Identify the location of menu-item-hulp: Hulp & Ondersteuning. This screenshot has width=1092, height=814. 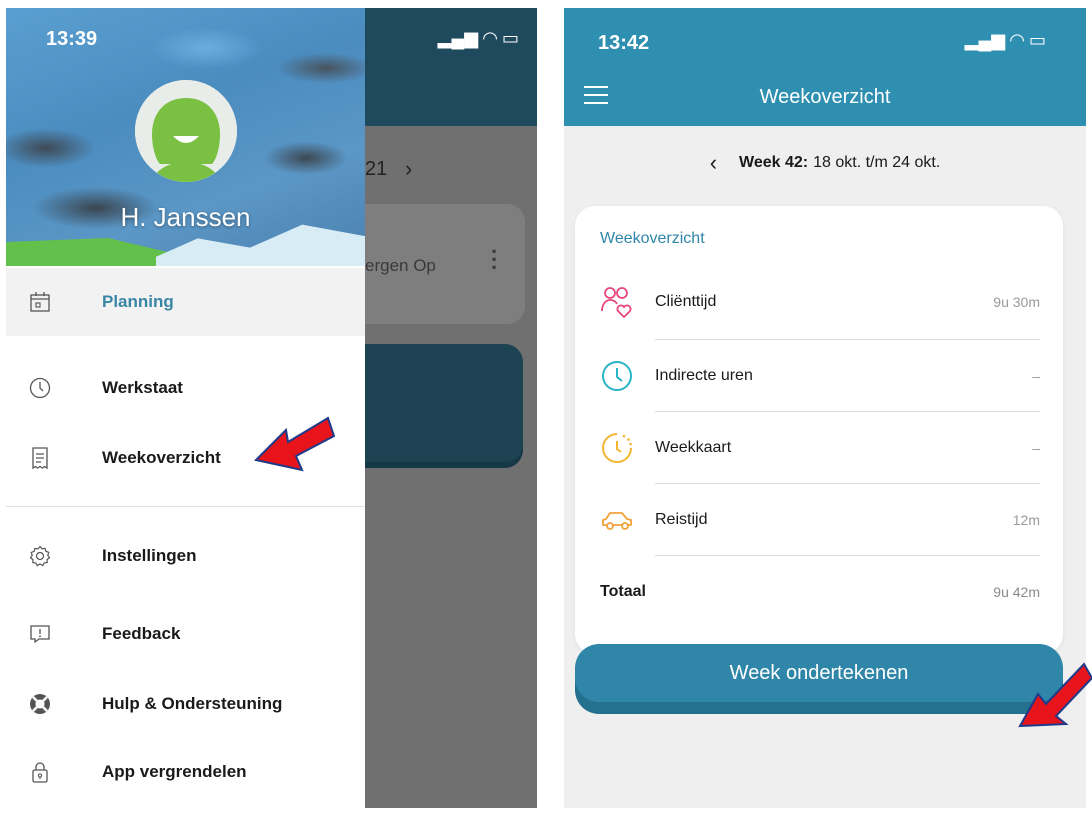
(185, 704).